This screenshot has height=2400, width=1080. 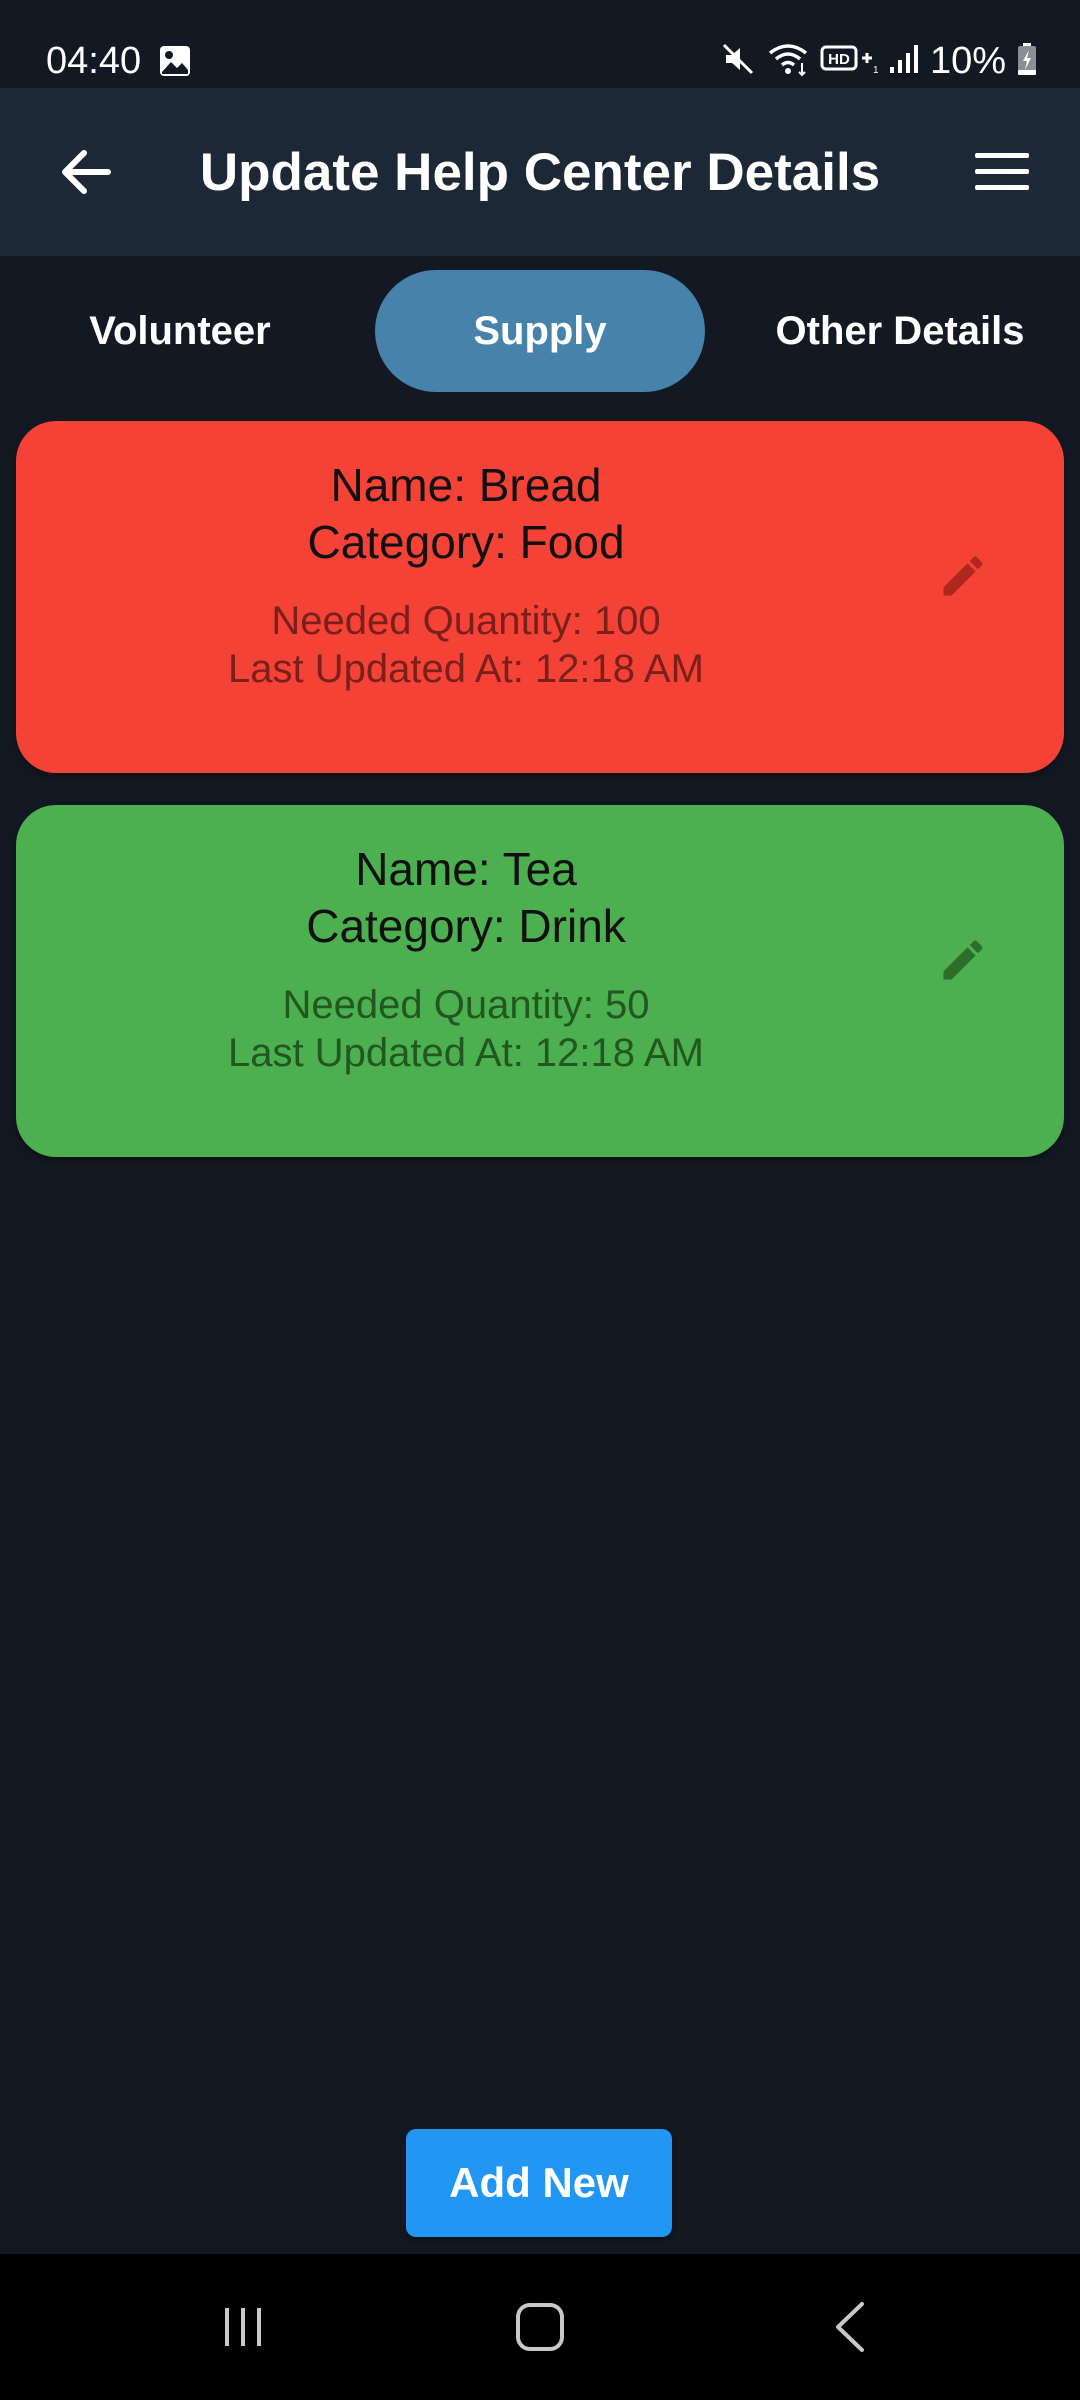 What do you see at coordinates (540, 44) in the screenshot?
I see `status-bar: 04:40 HD 1 10%` at bounding box center [540, 44].